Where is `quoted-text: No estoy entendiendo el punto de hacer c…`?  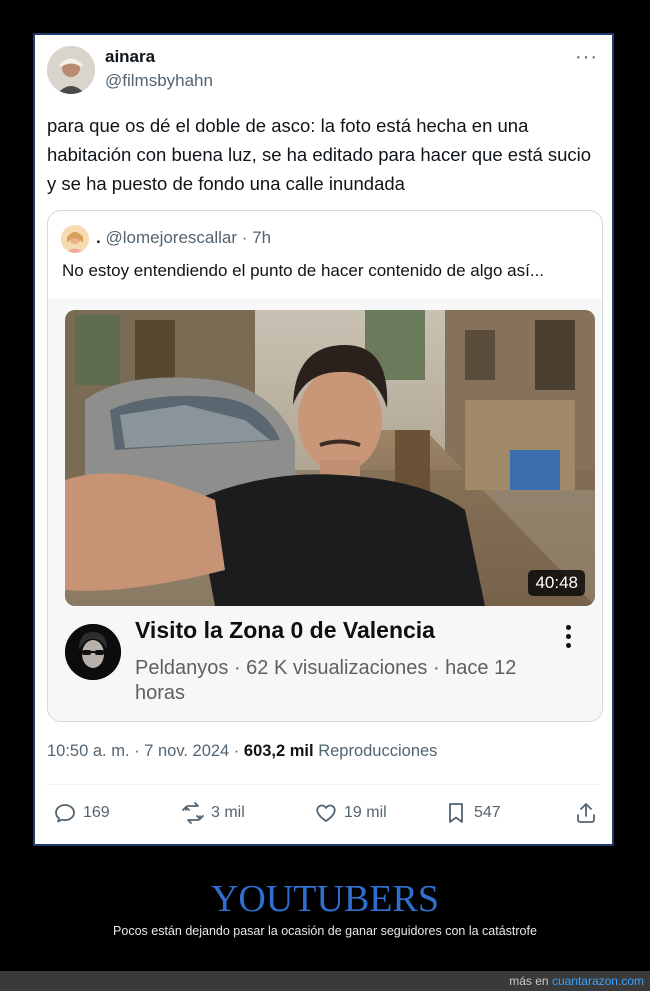 quoted-text: No estoy entendiendo el punto de hacer c… is located at coordinates (303, 270).